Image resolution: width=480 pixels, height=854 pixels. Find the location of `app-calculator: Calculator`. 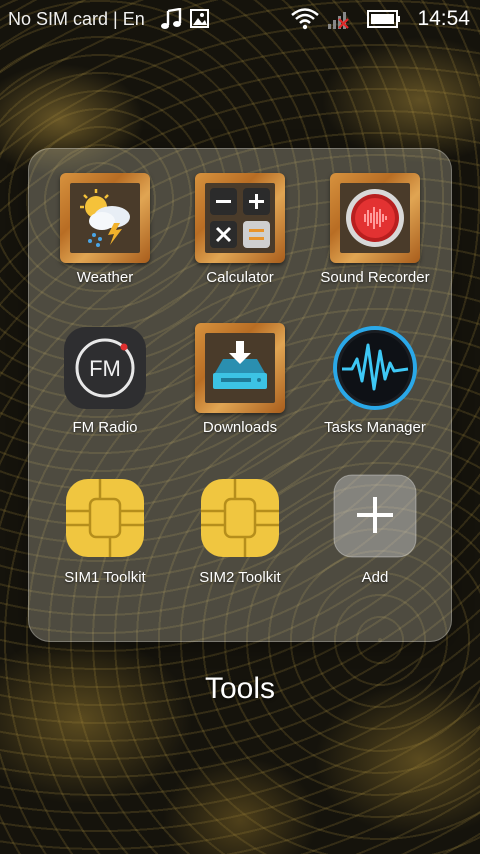

app-calculator: Calculator is located at coordinates (240, 229).